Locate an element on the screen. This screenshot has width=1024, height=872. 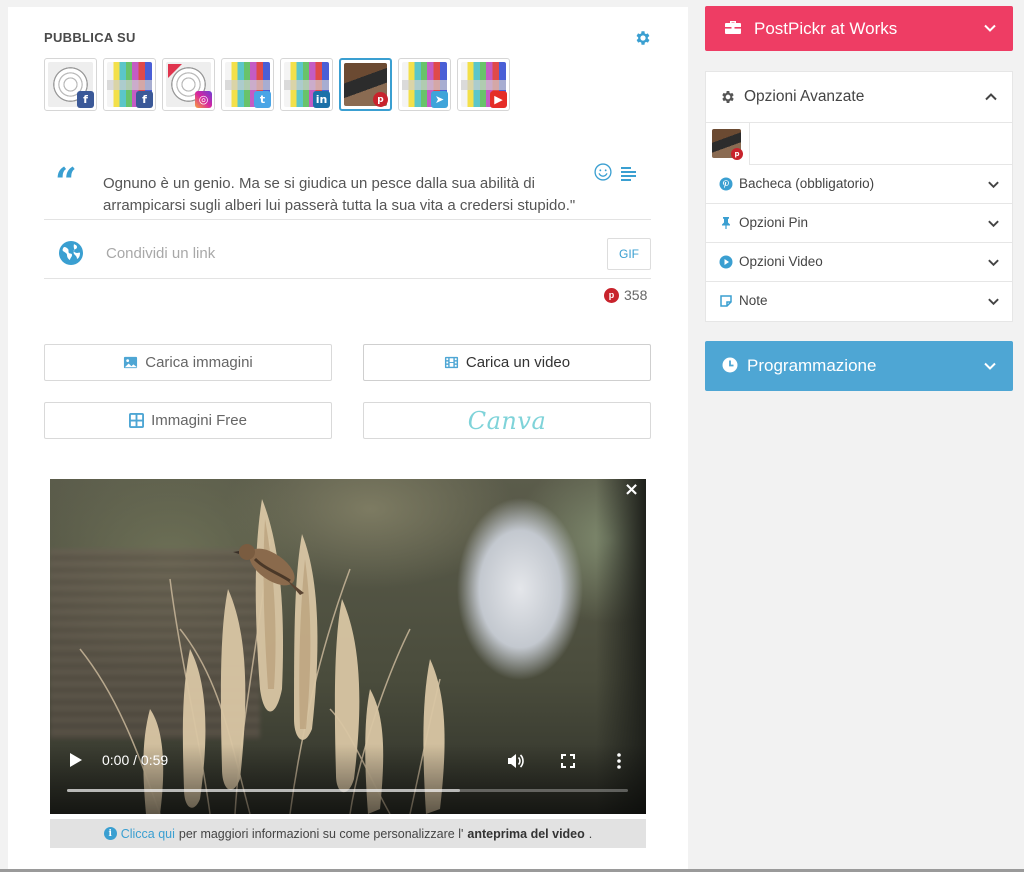
upload-images-label: Carica immagini is located at coordinates (199, 362).